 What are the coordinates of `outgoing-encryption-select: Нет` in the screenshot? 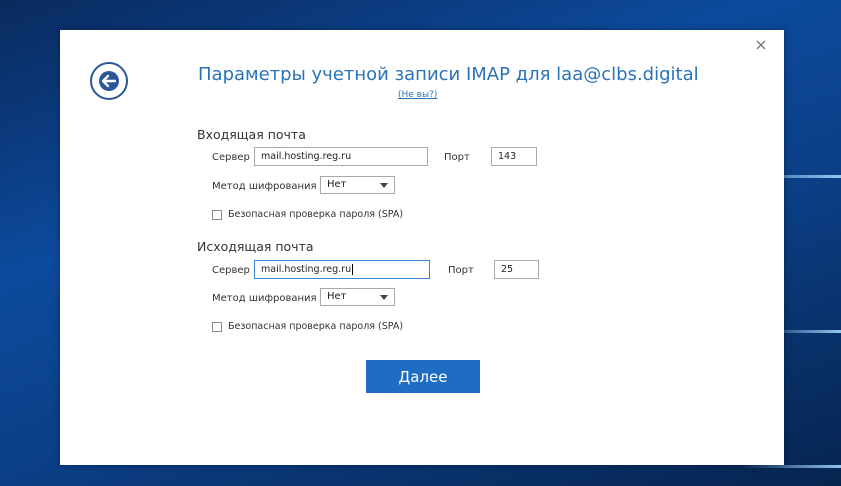 It's located at (357, 297).